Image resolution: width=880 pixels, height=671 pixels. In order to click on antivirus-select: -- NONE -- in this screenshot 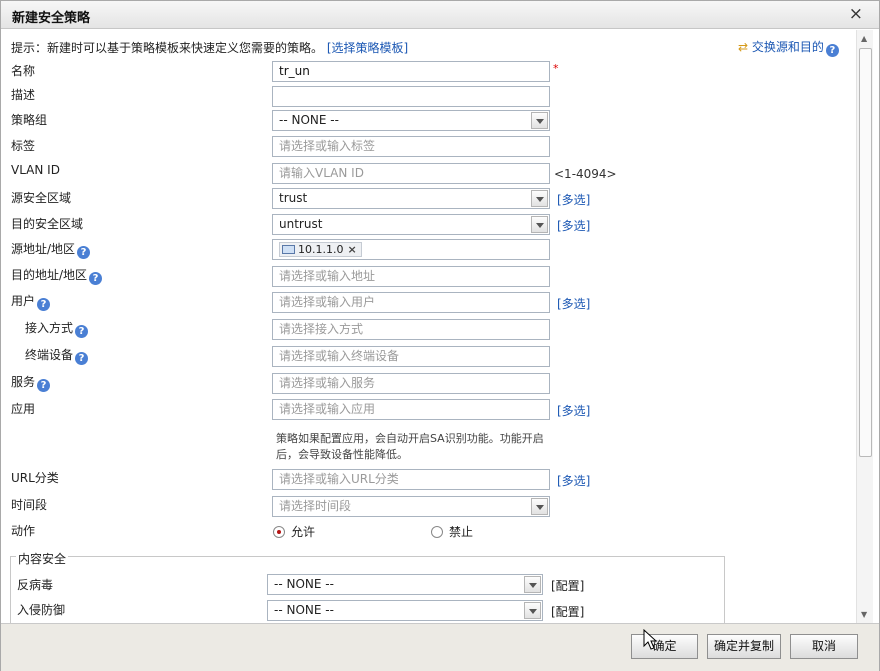, I will do `click(405, 584)`.